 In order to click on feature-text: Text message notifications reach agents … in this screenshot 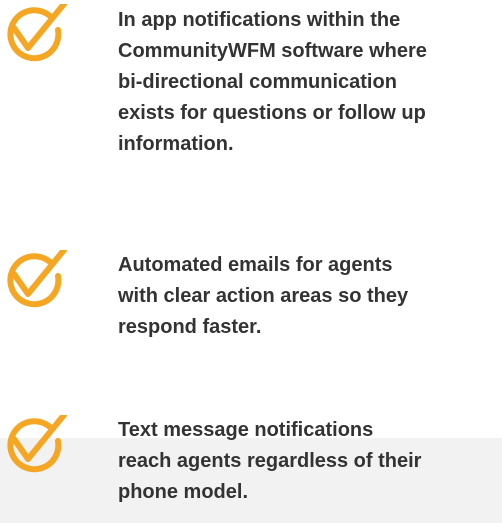, I will do `click(270, 461)`.